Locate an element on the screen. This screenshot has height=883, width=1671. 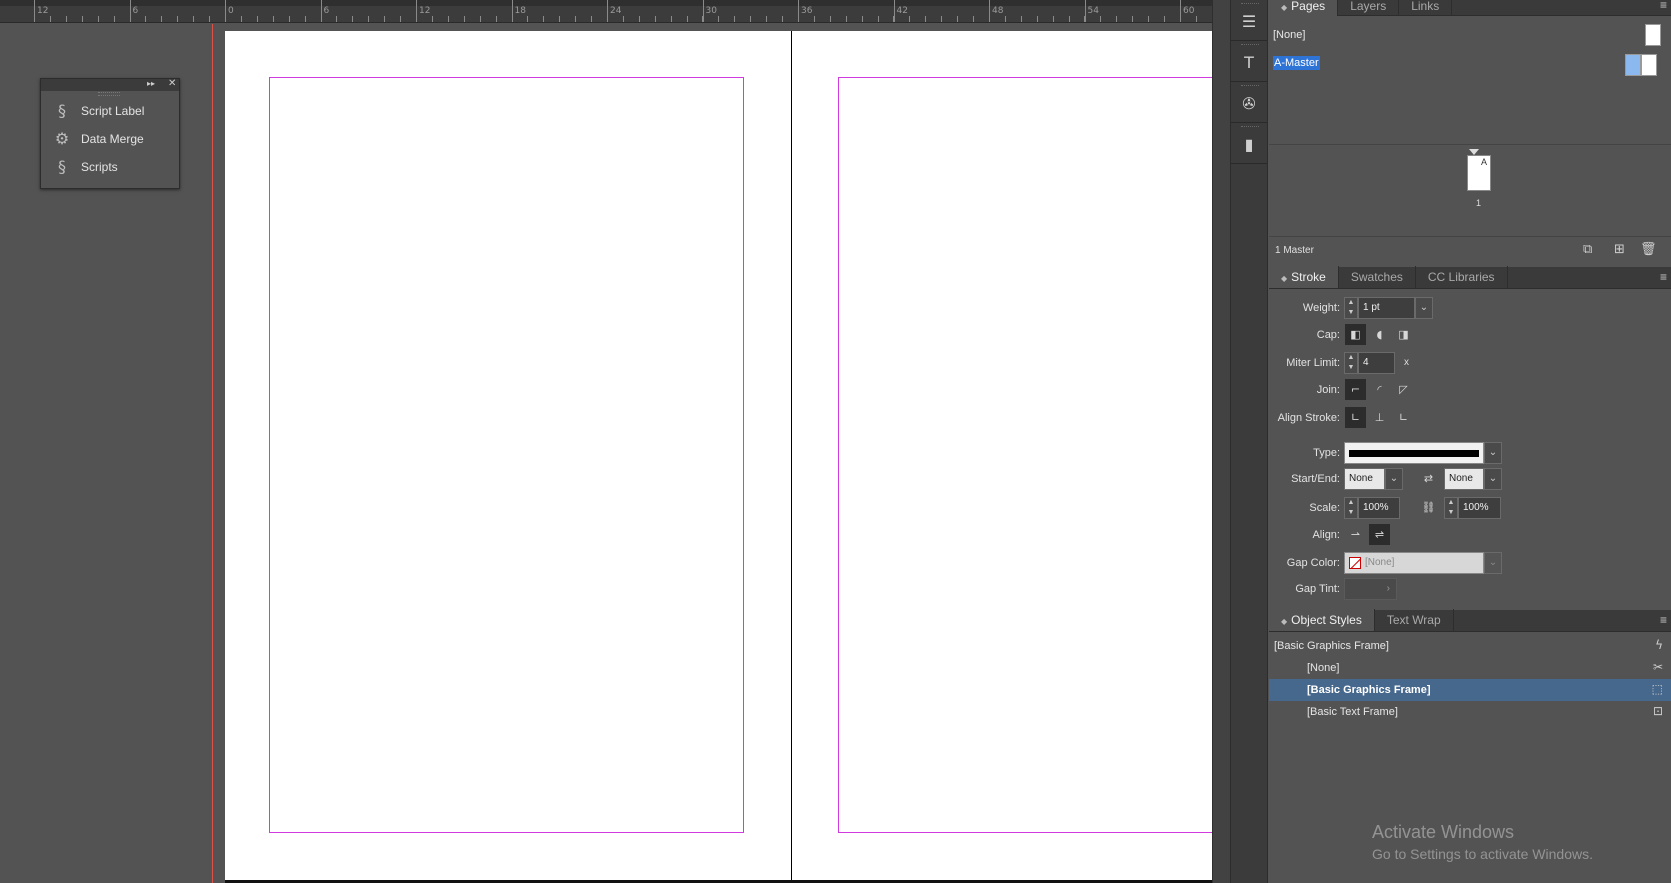
master-none-thumbnail is located at coordinates (1653, 35).